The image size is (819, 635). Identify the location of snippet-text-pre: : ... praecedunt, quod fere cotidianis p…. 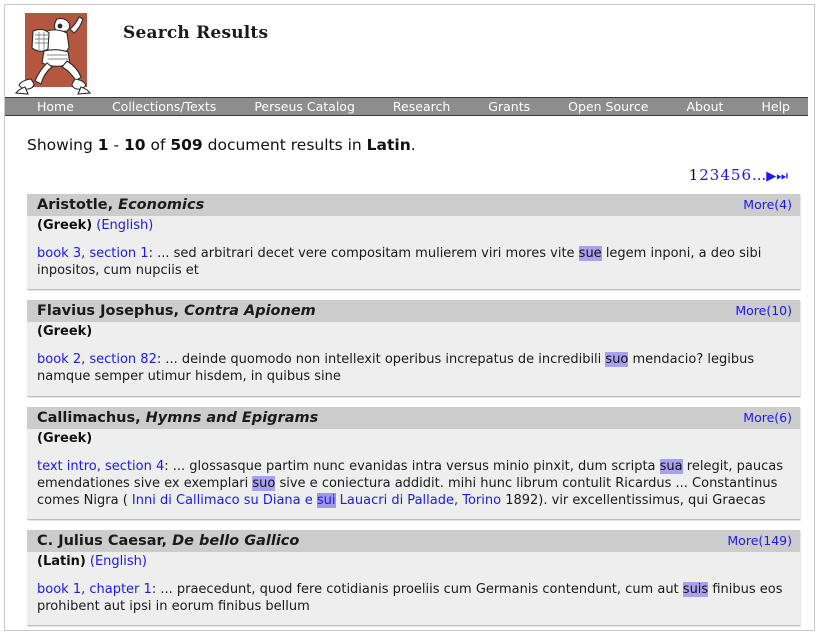
(417, 590).